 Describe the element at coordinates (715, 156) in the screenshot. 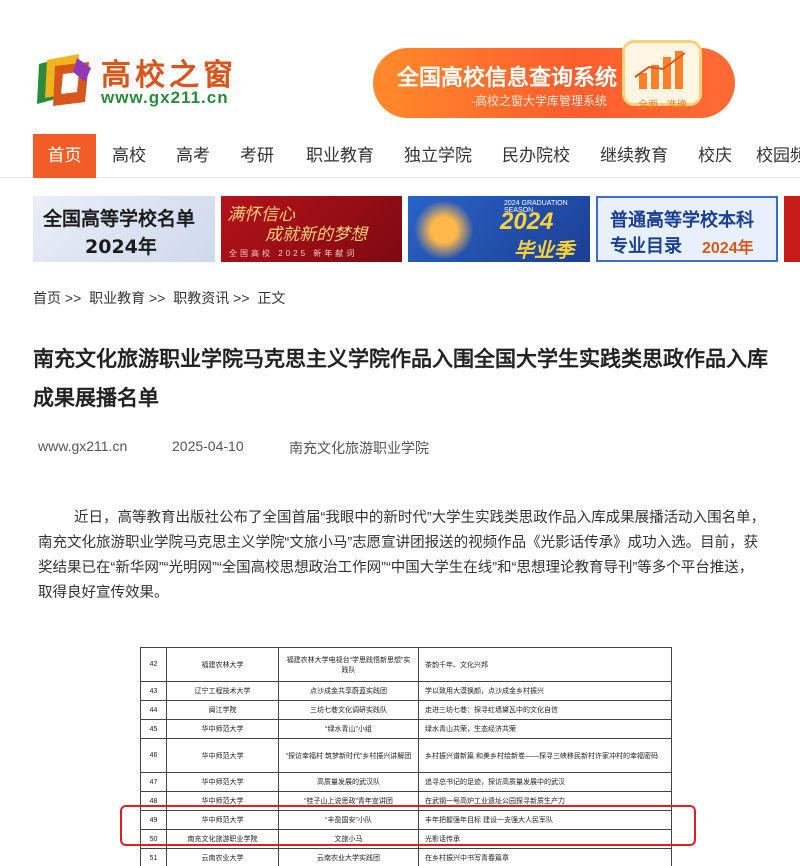

I see `nav-item-anniversary: 校庆` at that location.